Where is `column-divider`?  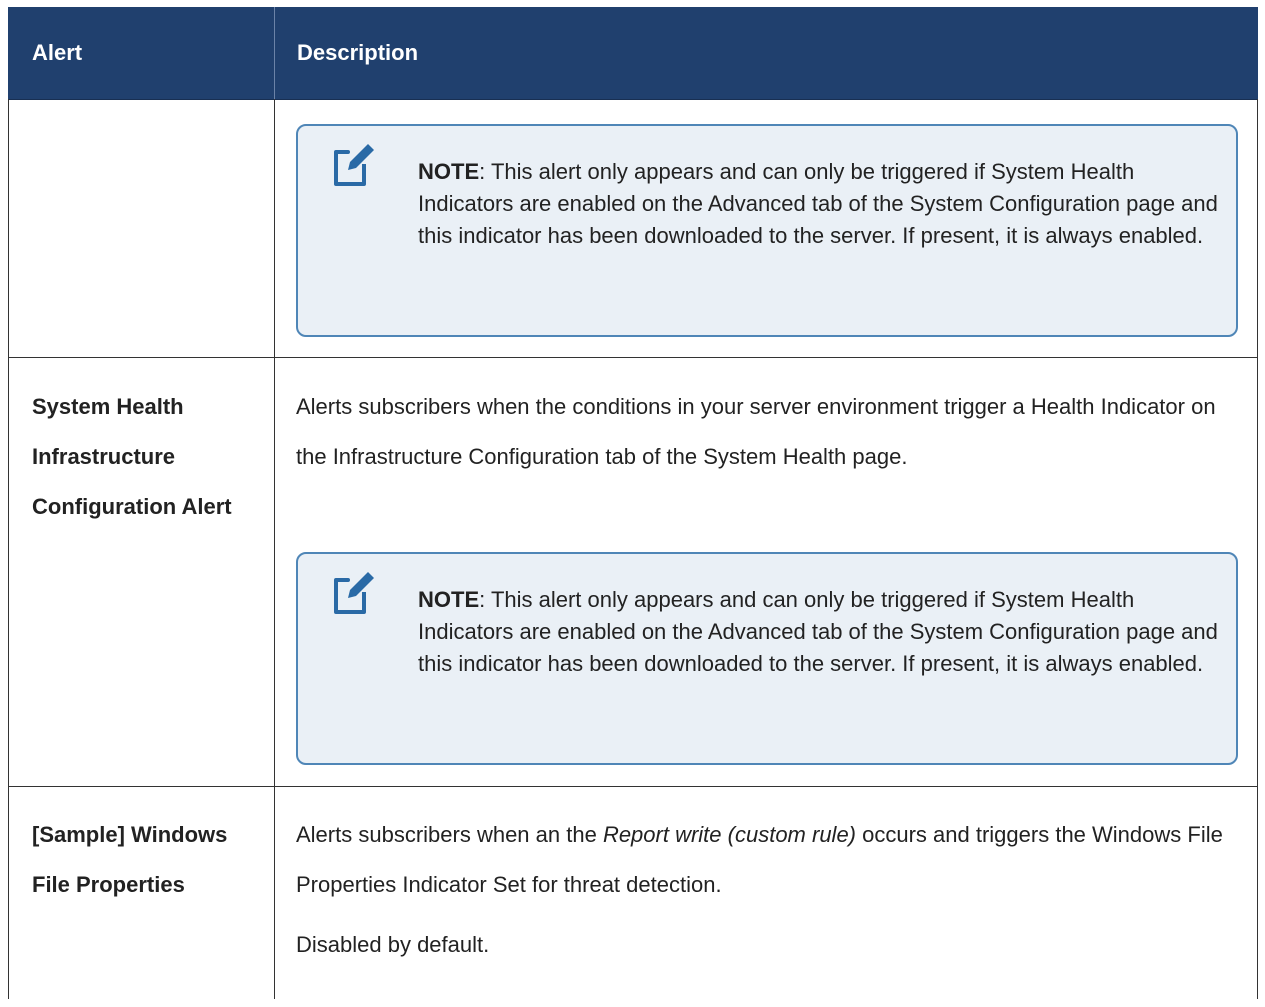
column-divider is located at coordinates (274, 549).